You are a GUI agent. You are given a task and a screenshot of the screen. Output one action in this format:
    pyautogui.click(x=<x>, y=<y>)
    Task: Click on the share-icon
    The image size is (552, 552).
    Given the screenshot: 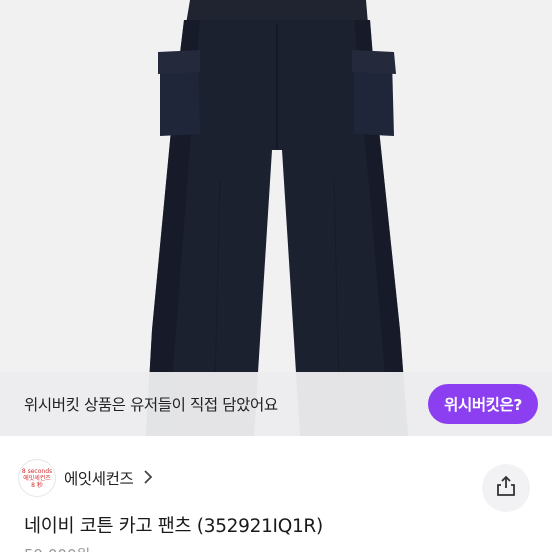 What is the action you would take?
    pyautogui.click(x=506, y=488)
    